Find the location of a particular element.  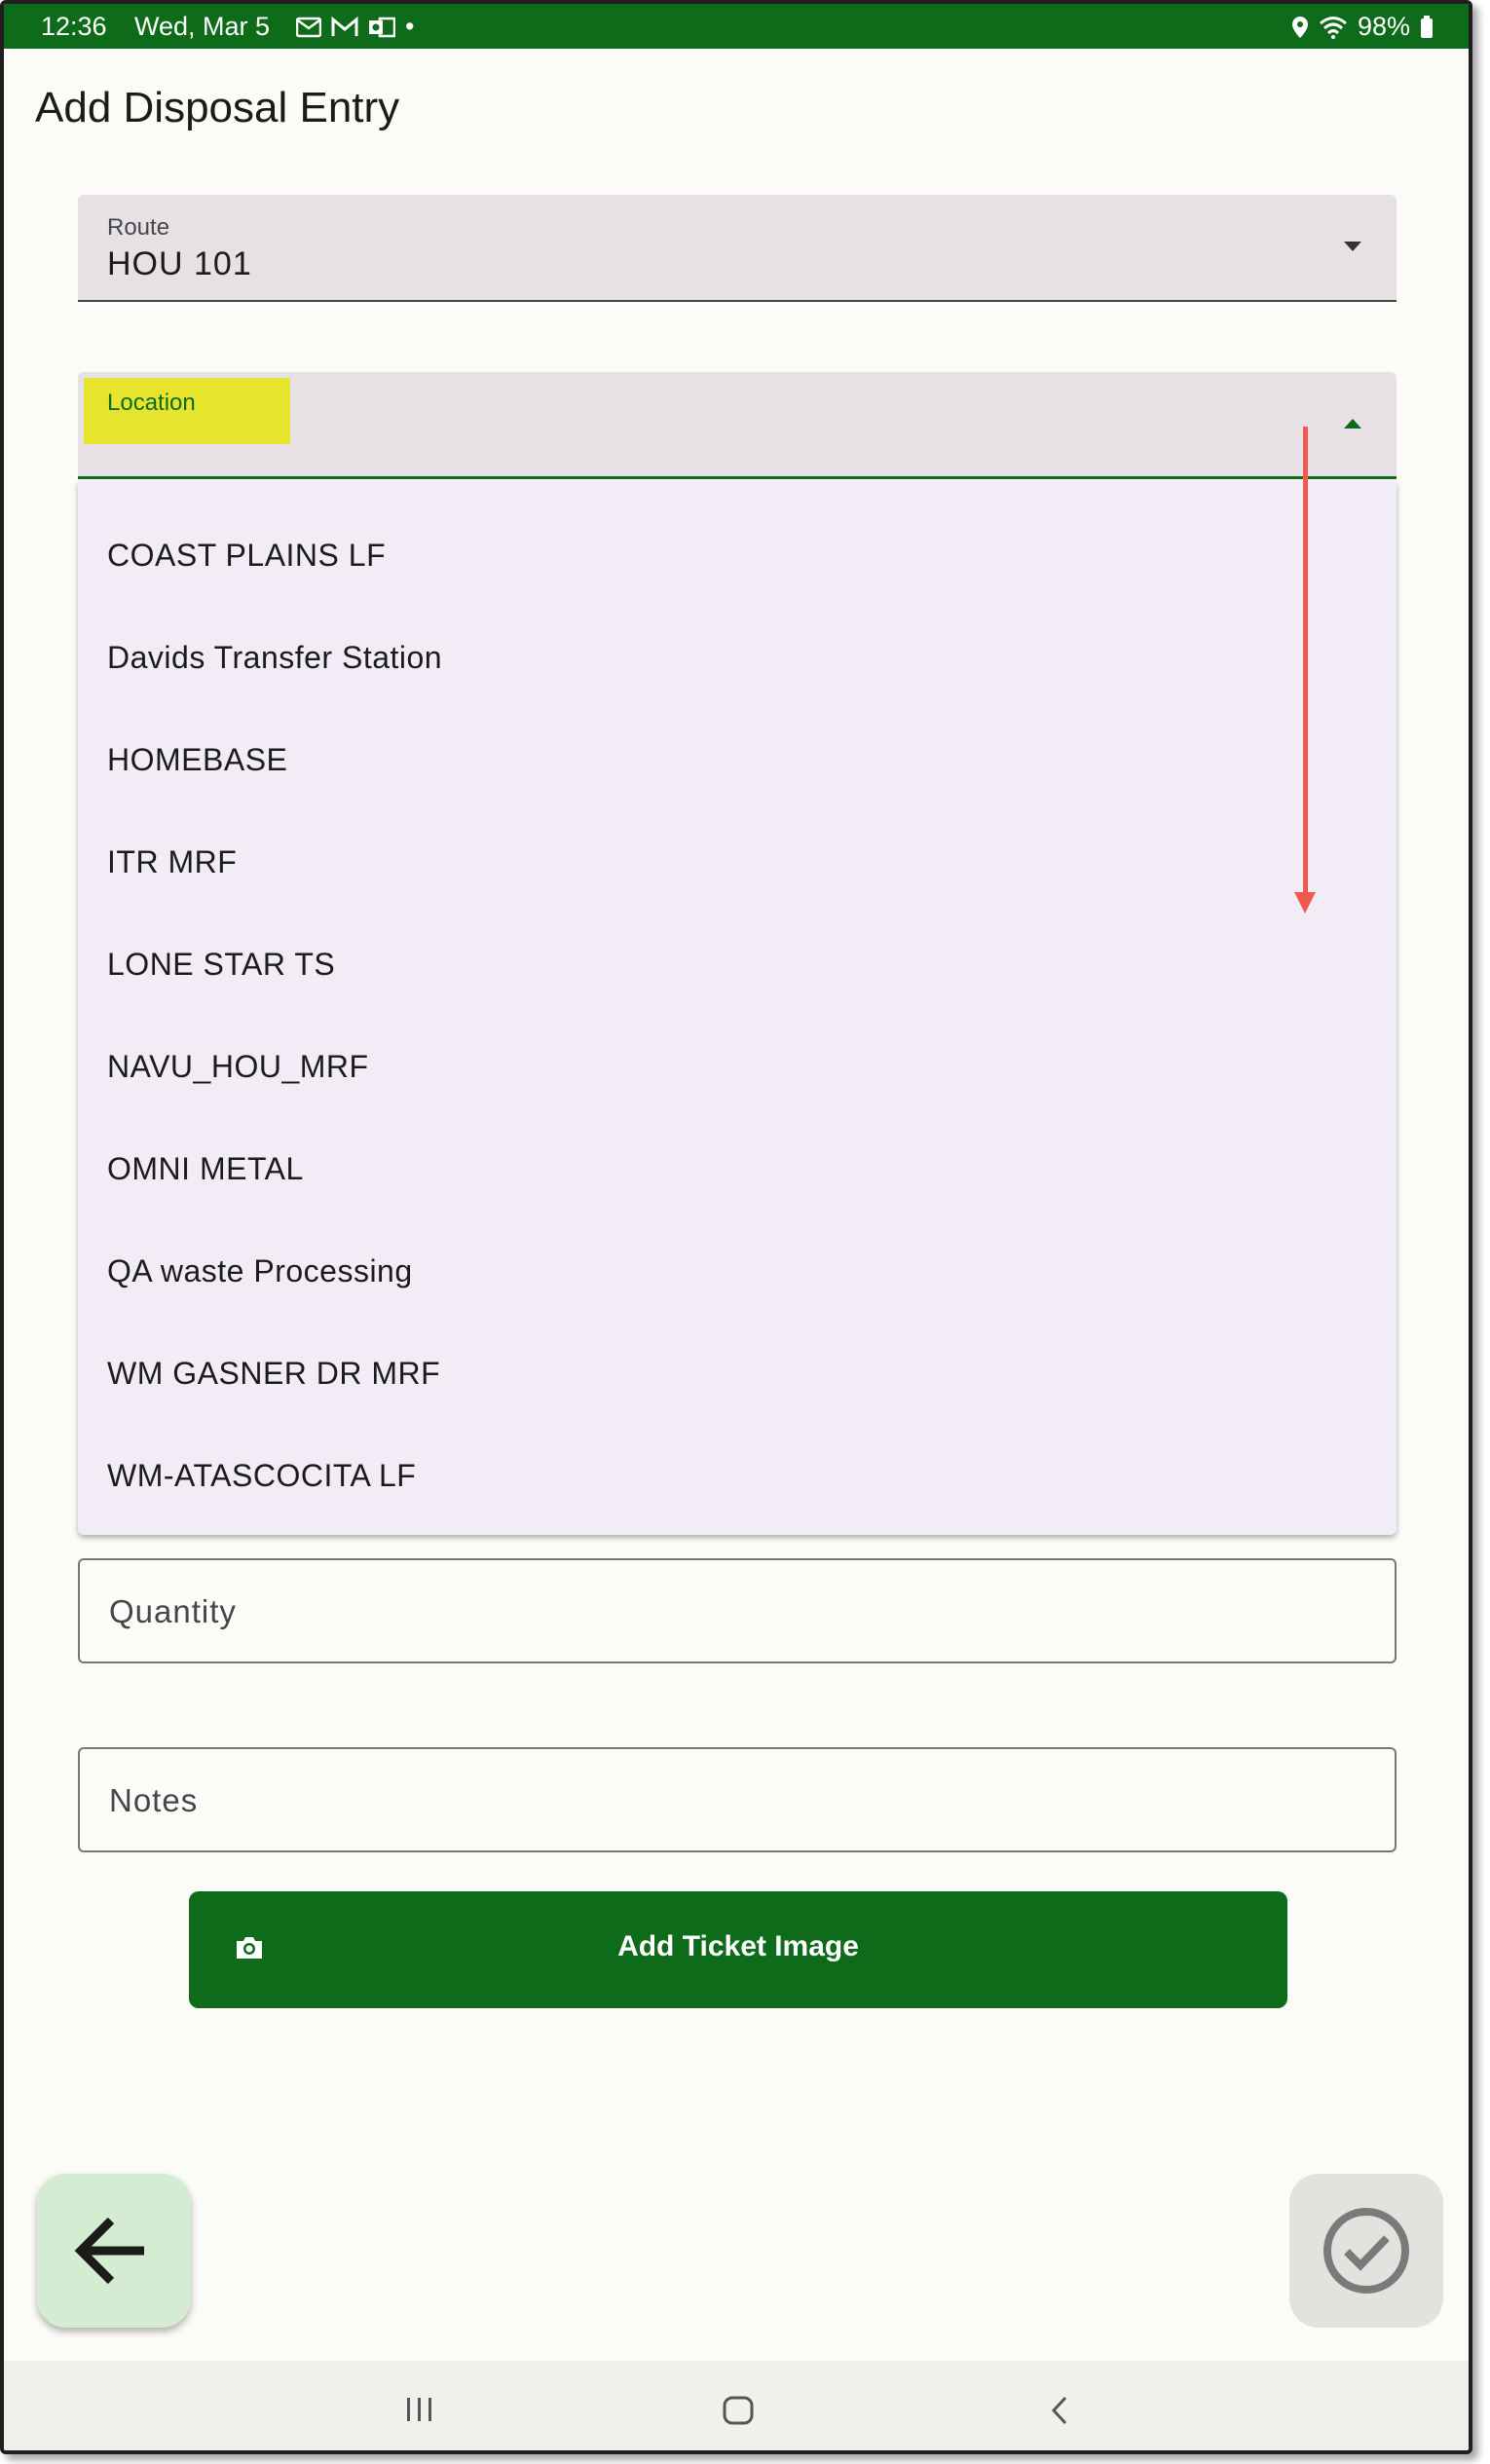

location-option: HOMEBASE is located at coordinates (737, 760).